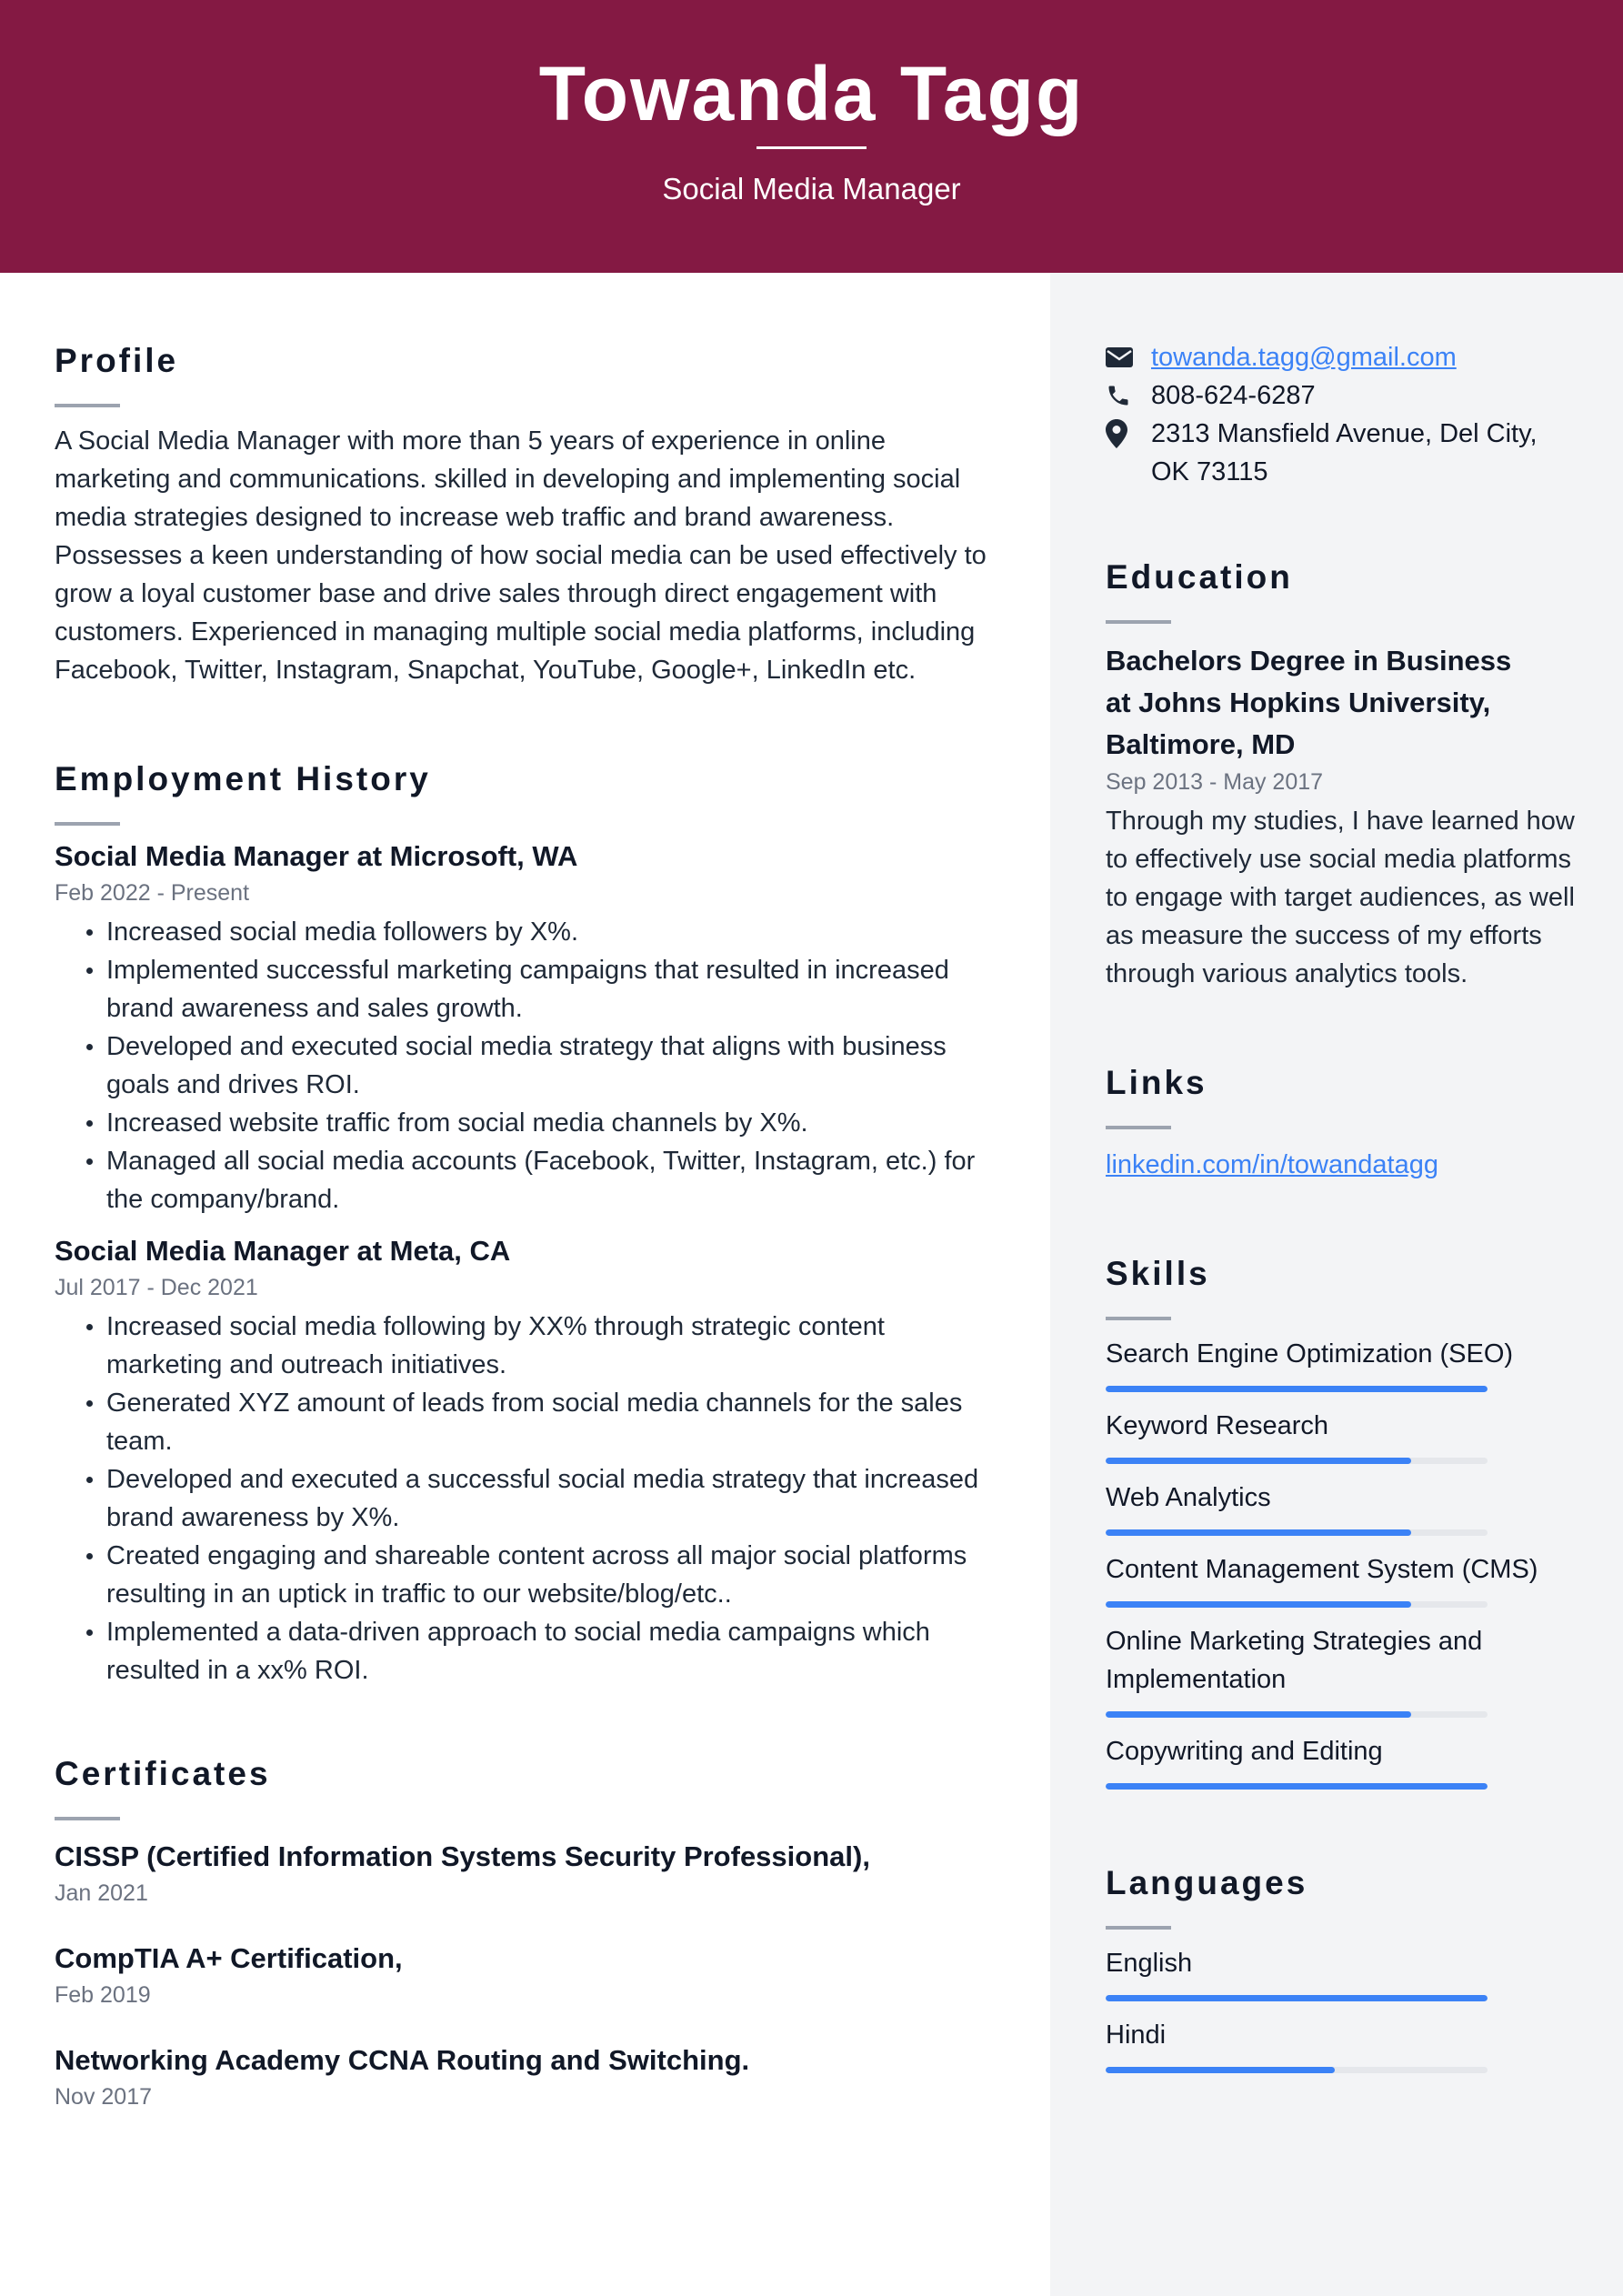 The height and width of the screenshot is (2296, 1623). Describe the element at coordinates (1342, 1972) in the screenshot. I see `language-item: English` at that location.